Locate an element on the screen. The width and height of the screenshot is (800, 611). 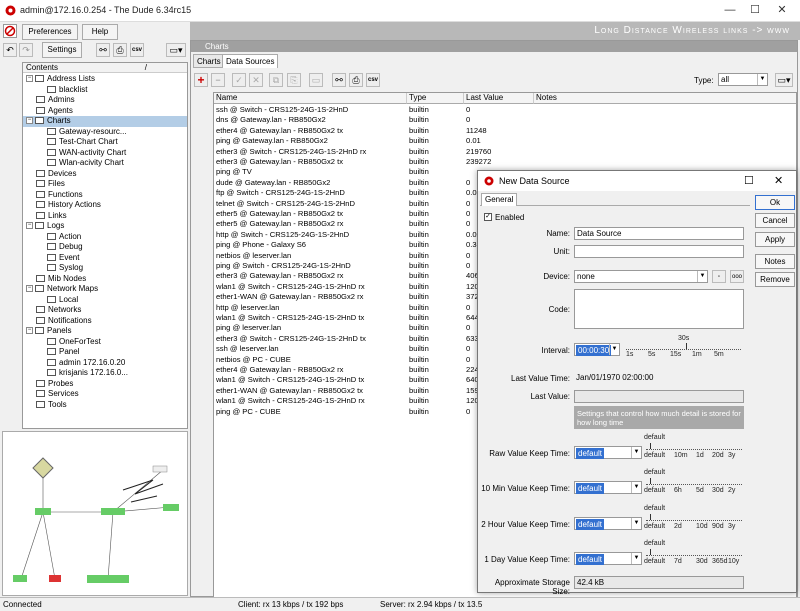
tree-item: Wlan-acivity Chart is located at coordinates (105, 163).